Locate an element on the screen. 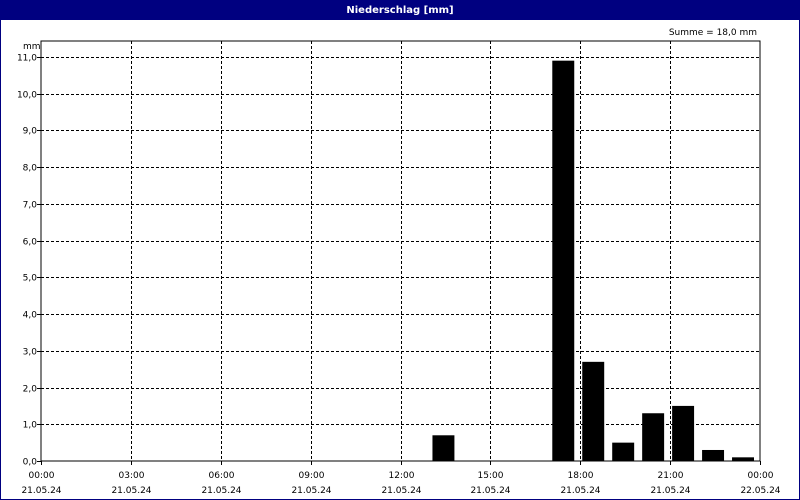  y-tick-label: 6,0 is located at coordinates (30, 243).